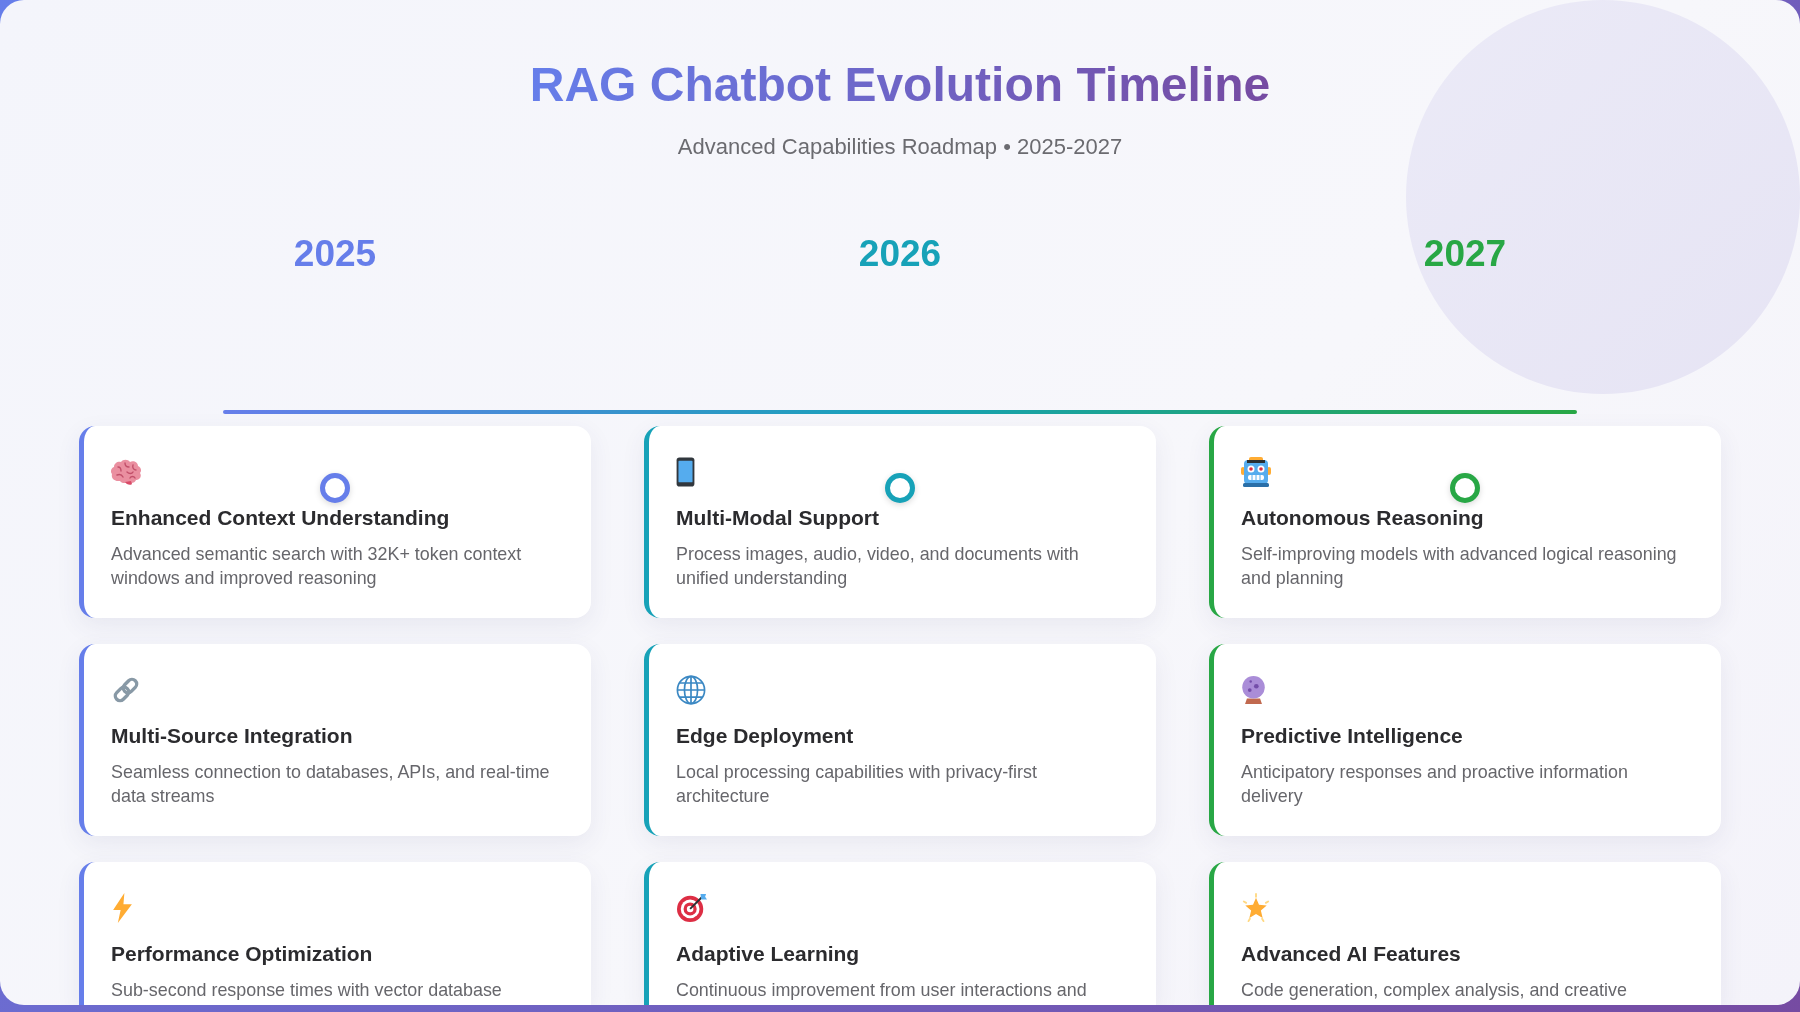 The height and width of the screenshot is (1012, 1800). Describe the element at coordinates (232, 736) in the screenshot. I see `card-title: Multi-Source Integration` at that location.